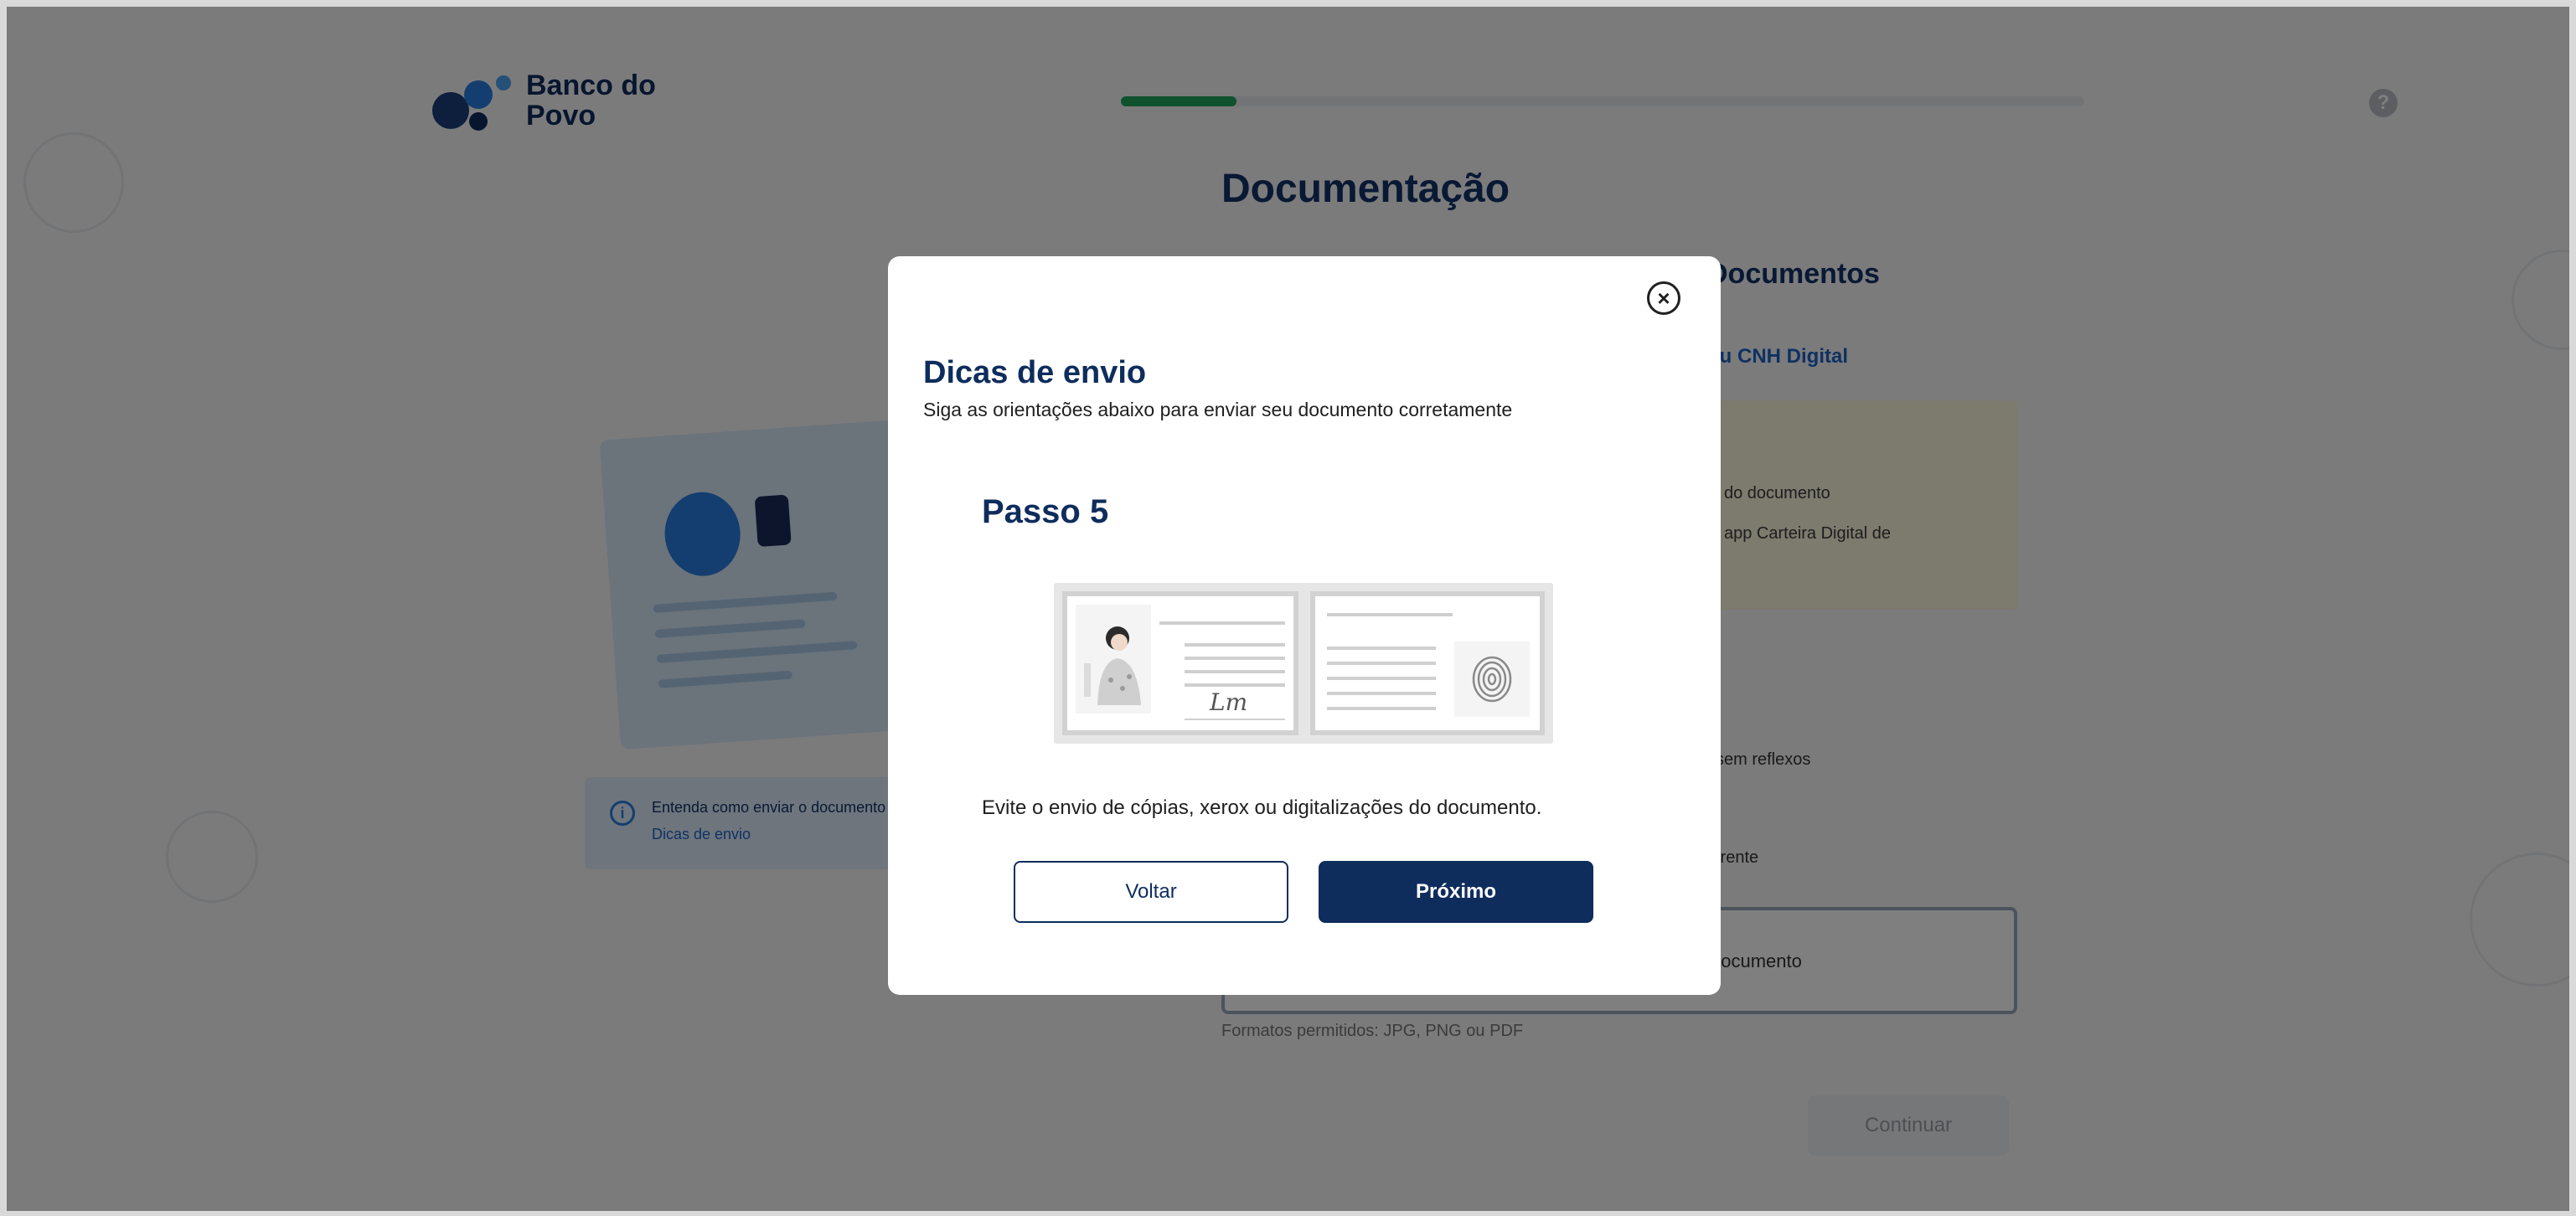 The height and width of the screenshot is (1216, 2576). Describe the element at coordinates (1456, 892) in the screenshot. I see `next-button: Próximo` at that location.